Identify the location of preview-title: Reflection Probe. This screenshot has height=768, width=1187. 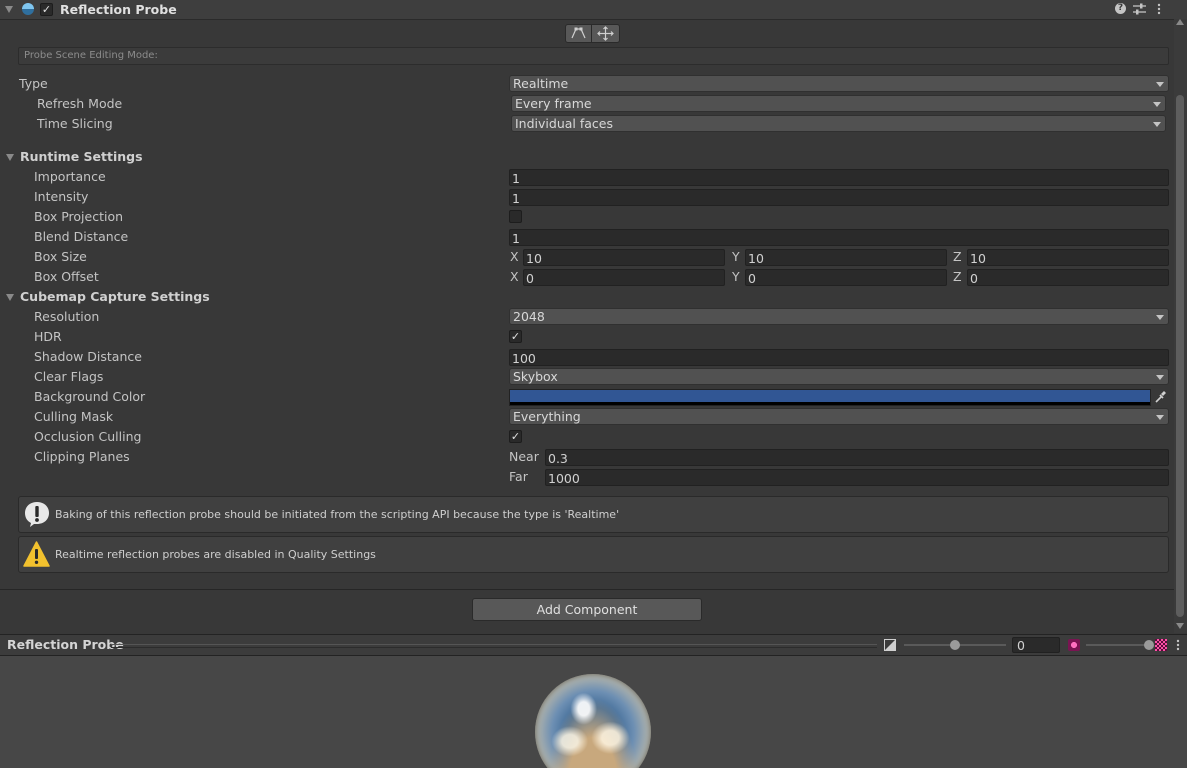
(65, 644).